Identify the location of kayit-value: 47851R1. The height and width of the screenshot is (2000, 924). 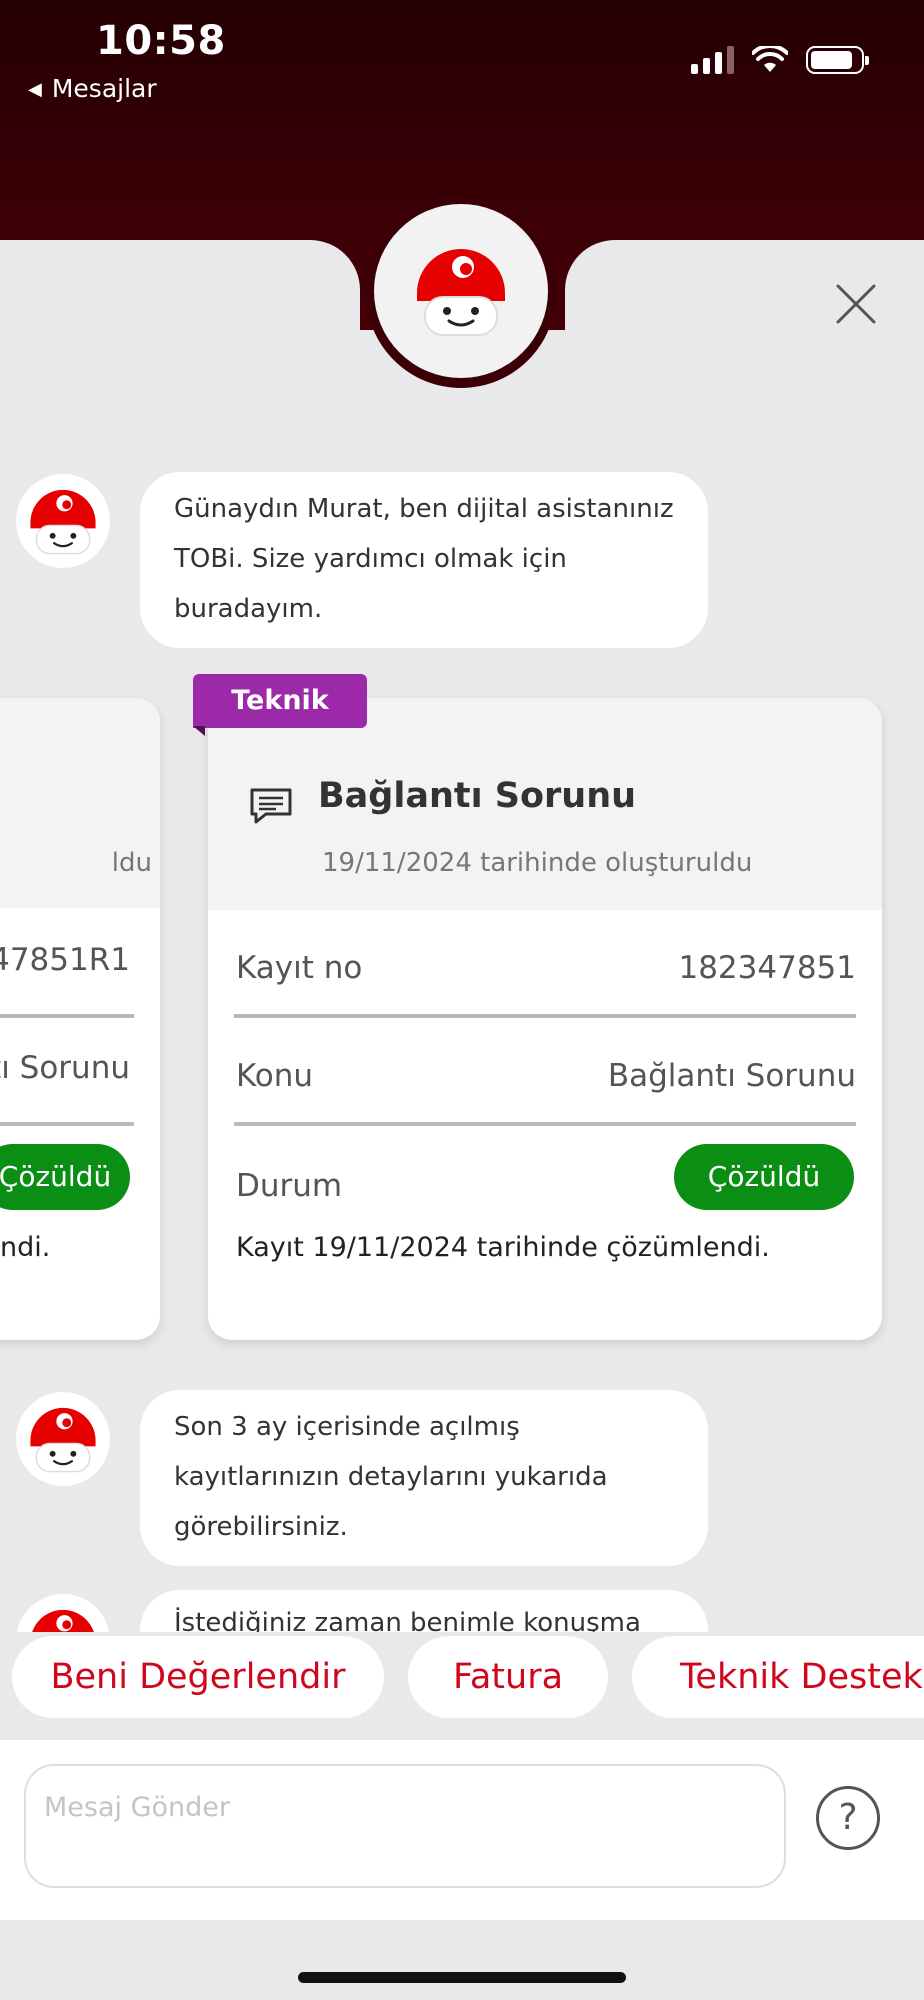
(65, 960).